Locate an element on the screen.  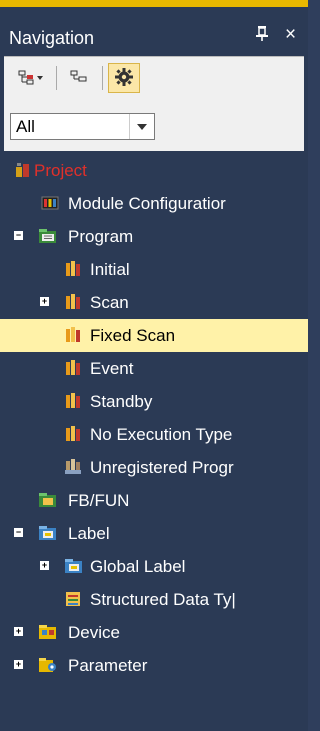
tree-item-fixed-scan: Fixed Scan is located at coordinates (154, 335).